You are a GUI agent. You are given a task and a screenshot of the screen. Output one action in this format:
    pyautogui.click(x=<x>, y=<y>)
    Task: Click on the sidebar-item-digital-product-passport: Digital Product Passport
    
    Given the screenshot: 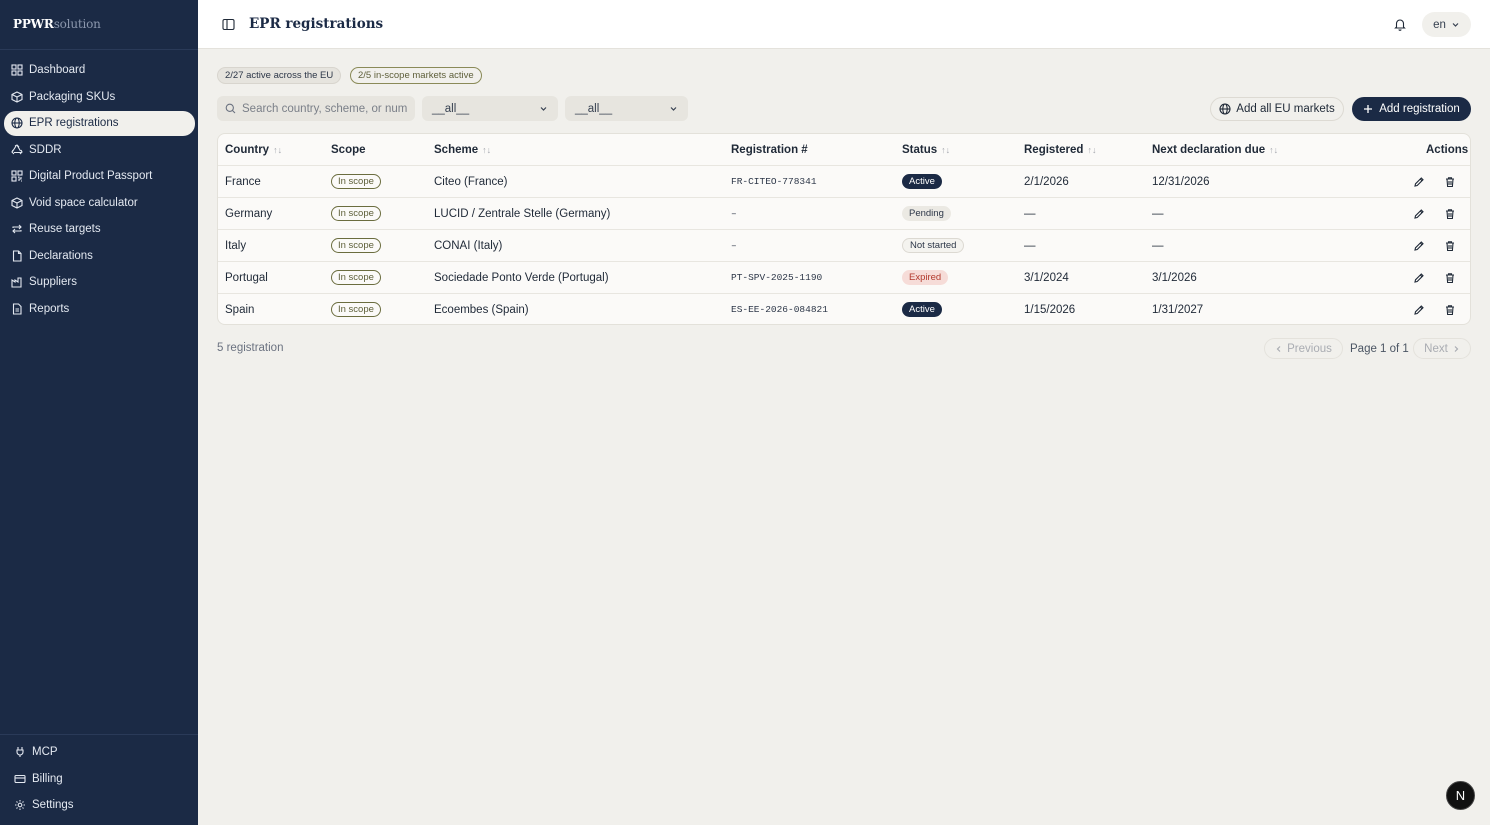 What is the action you would take?
    pyautogui.click(x=99, y=176)
    